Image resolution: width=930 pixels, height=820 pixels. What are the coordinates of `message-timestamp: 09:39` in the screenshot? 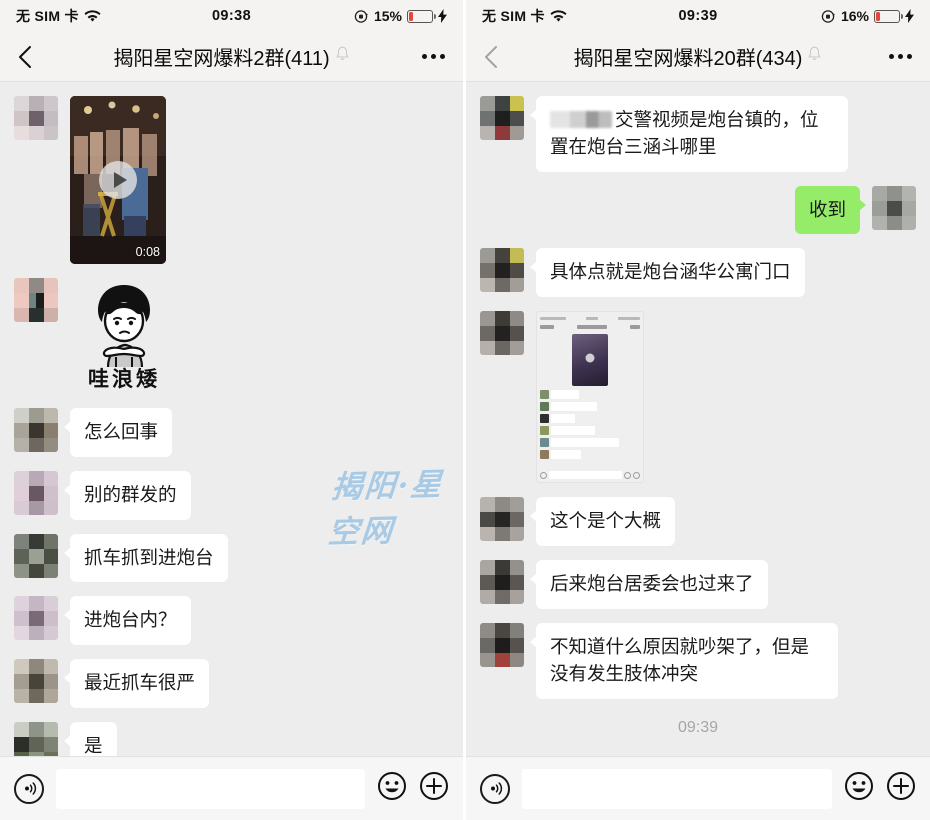 It's located at (698, 727).